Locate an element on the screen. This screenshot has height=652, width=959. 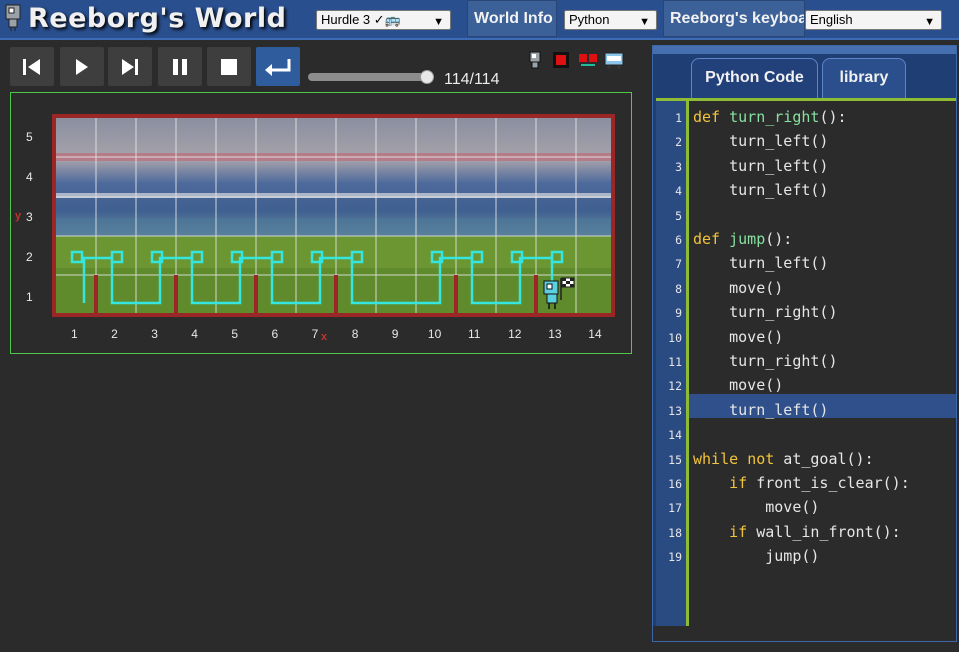
line-number: 16 is located at coordinates (675, 484).